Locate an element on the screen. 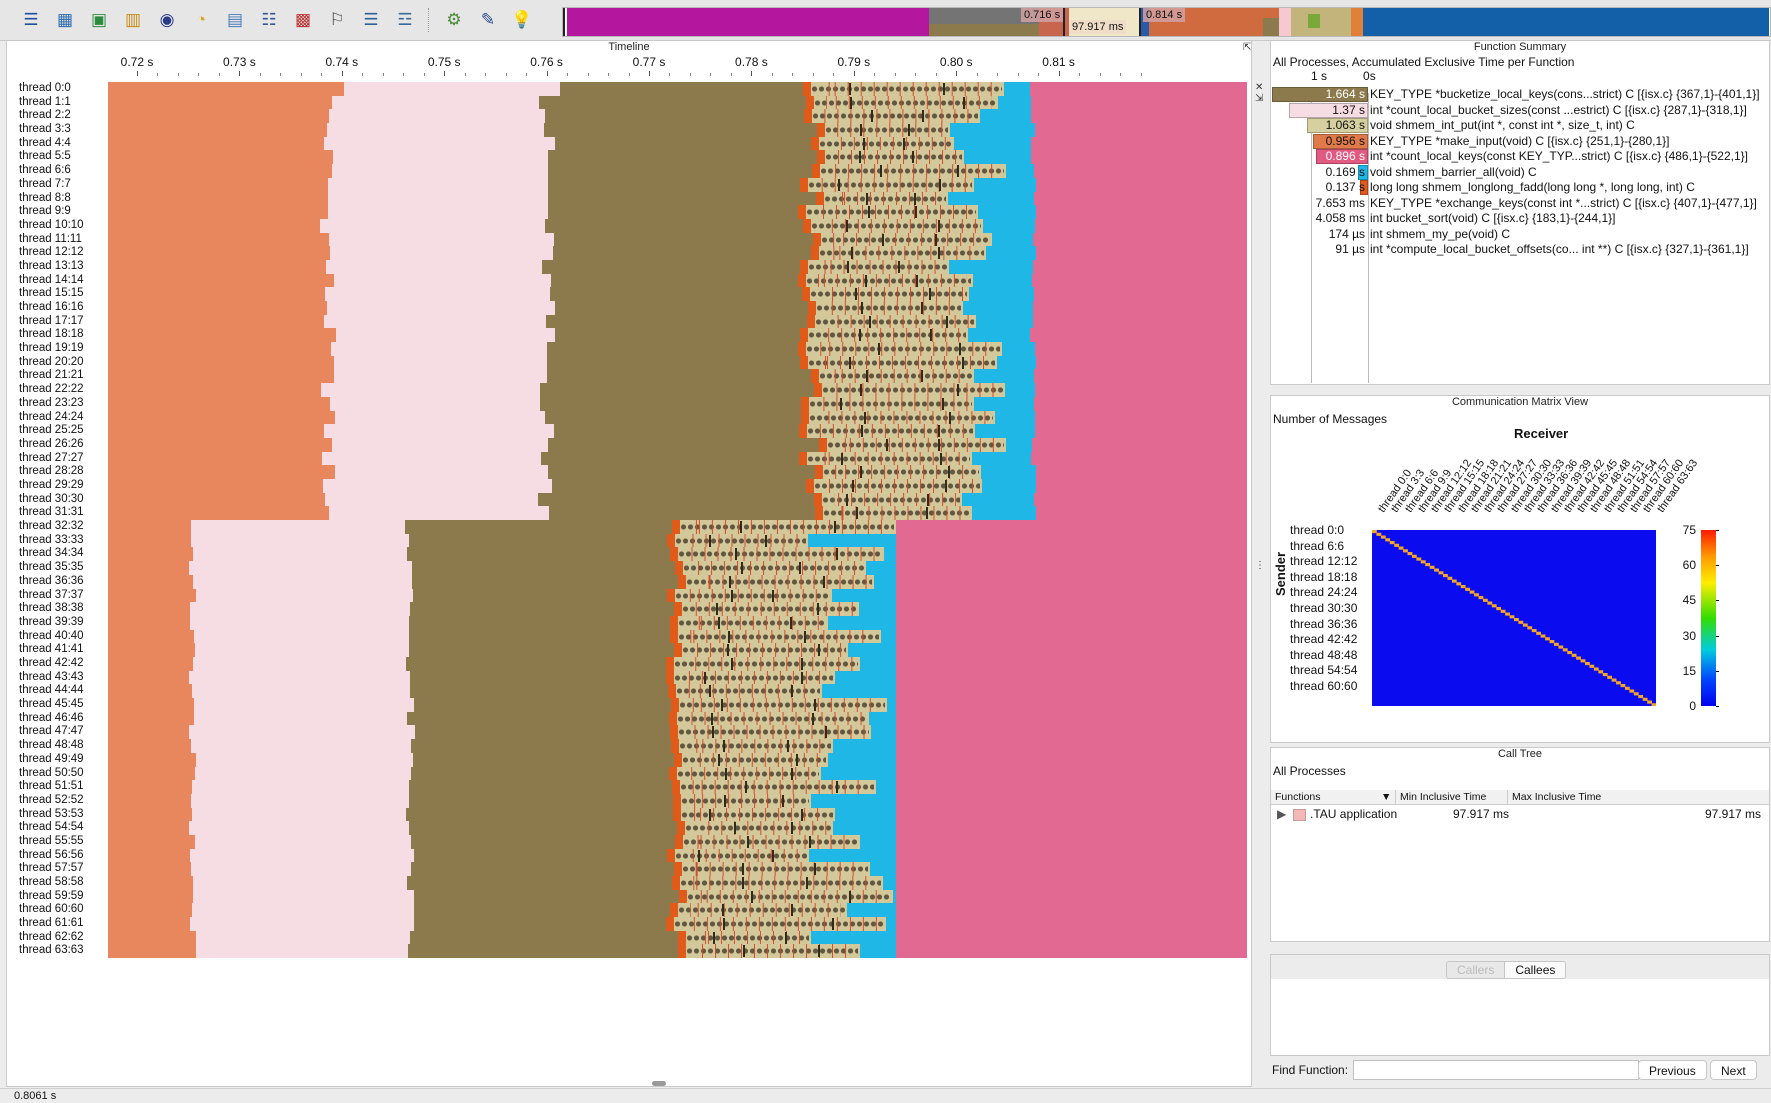 Image resolution: width=1771 pixels, height=1103 pixels. previous-button: Previous is located at coordinates (1672, 1070).